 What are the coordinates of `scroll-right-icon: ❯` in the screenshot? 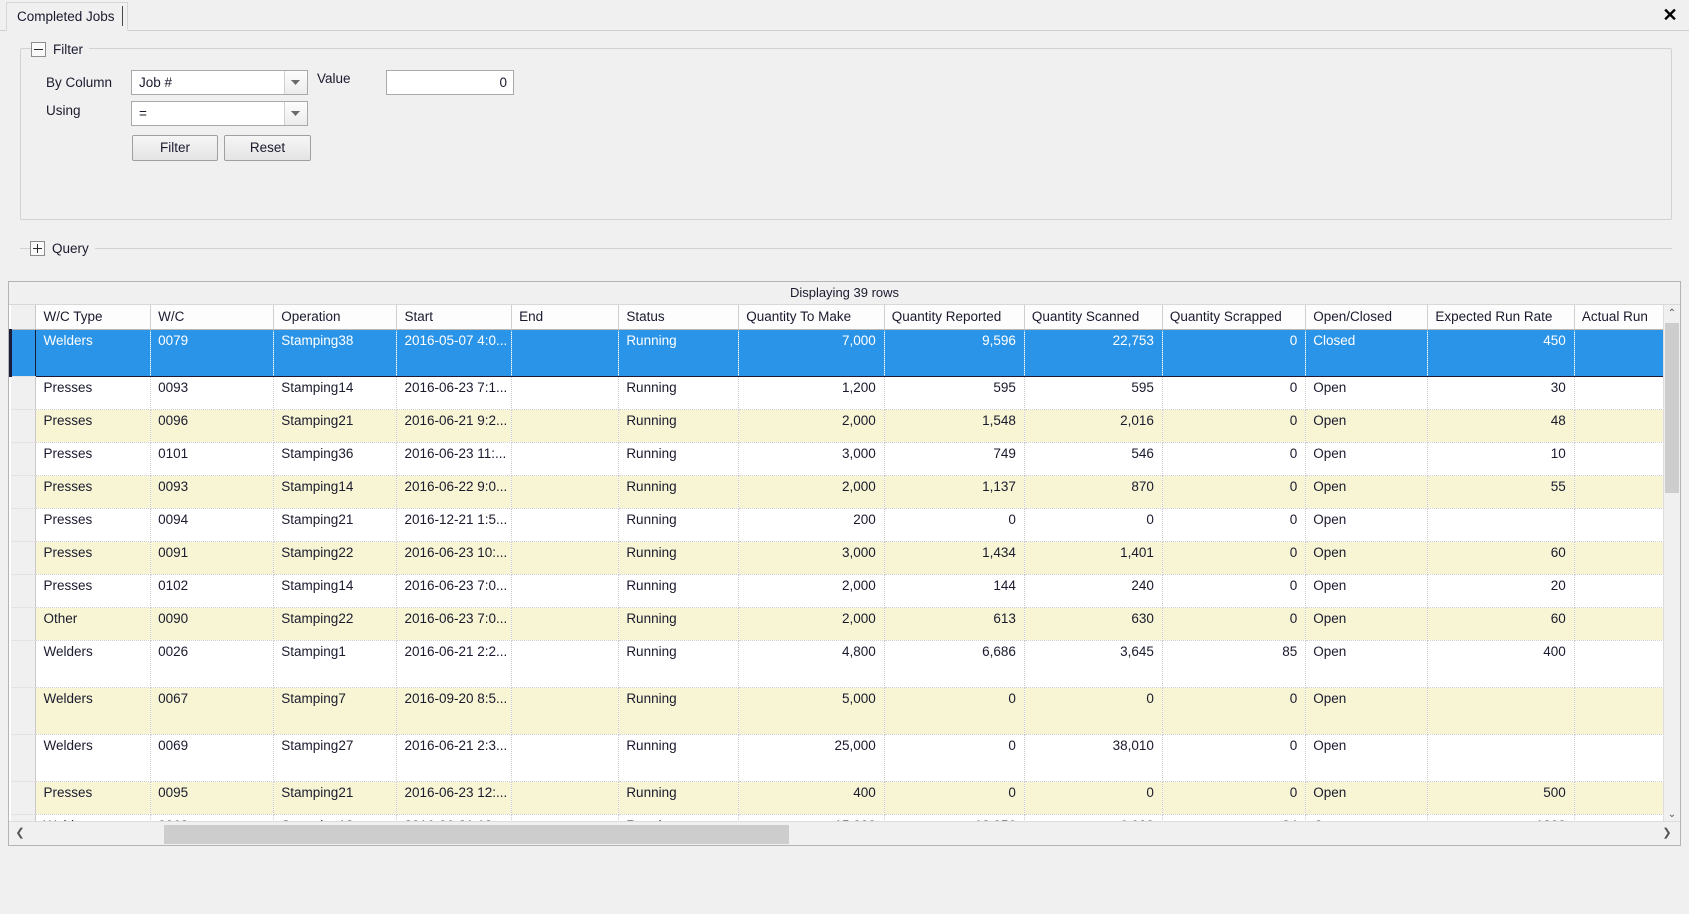 It's located at (1667, 833).